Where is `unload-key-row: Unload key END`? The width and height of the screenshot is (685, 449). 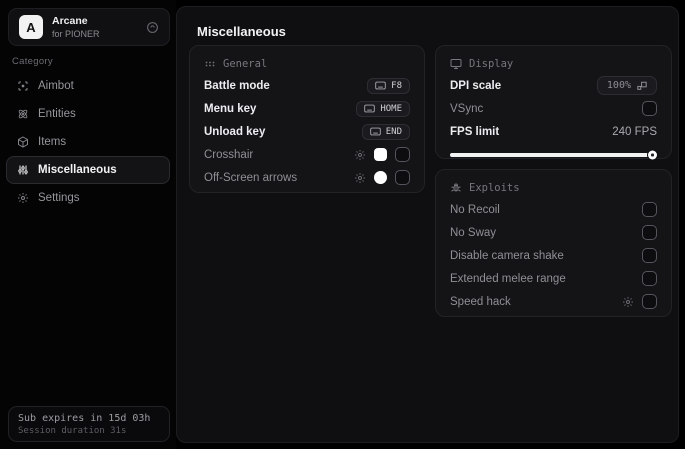 unload-key-row: Unload key END is located at coordinates (307, 131).